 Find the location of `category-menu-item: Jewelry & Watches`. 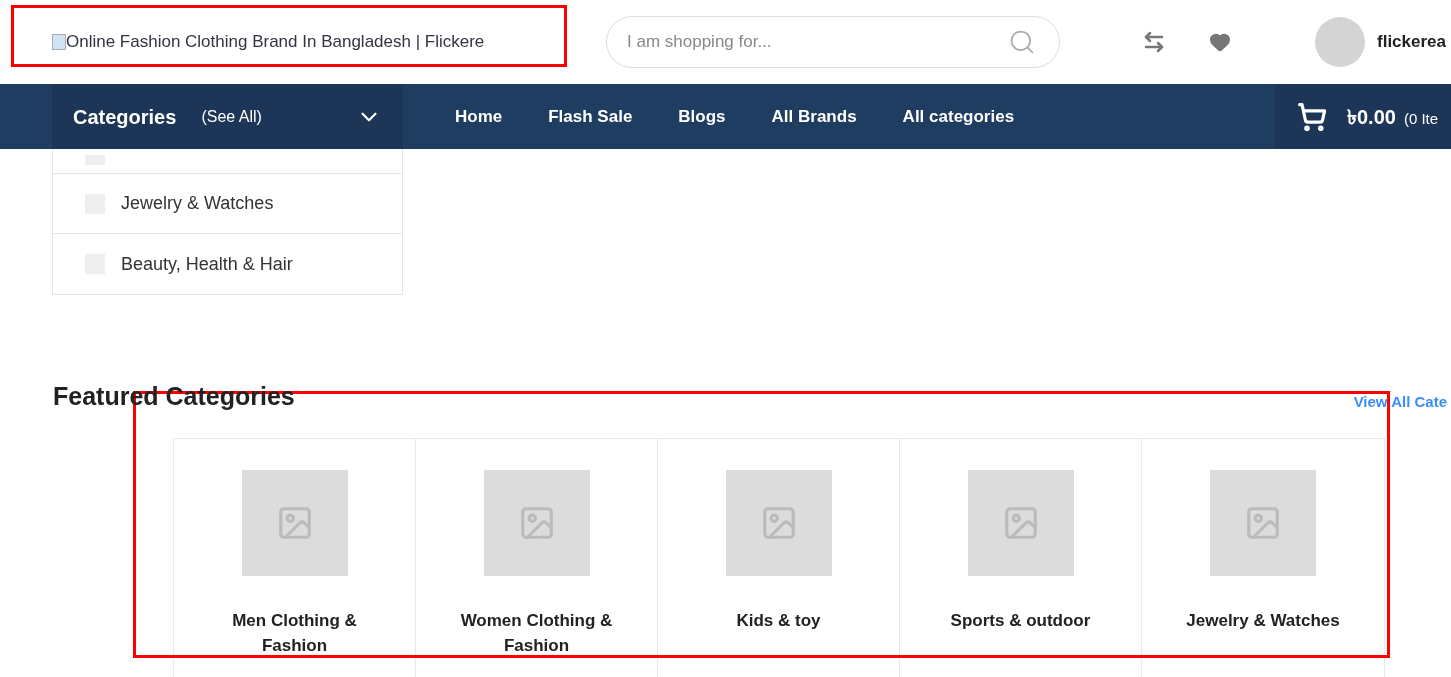

category-menu-item: Jewelry & Watches is located at coordinates (227, 204).